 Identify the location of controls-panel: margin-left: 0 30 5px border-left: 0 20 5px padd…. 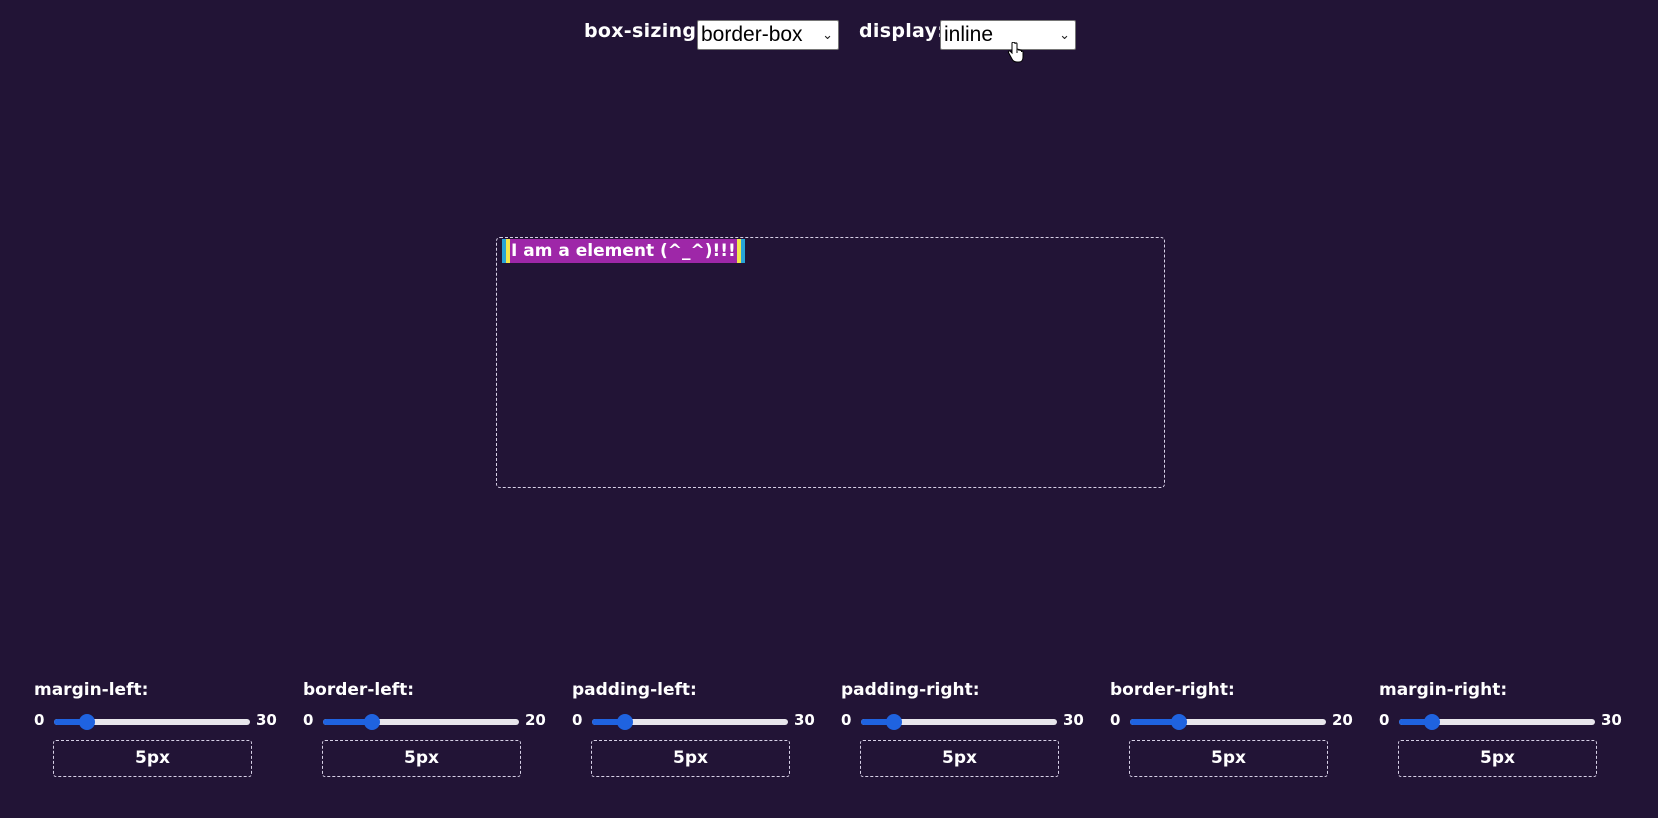
(829, 740).